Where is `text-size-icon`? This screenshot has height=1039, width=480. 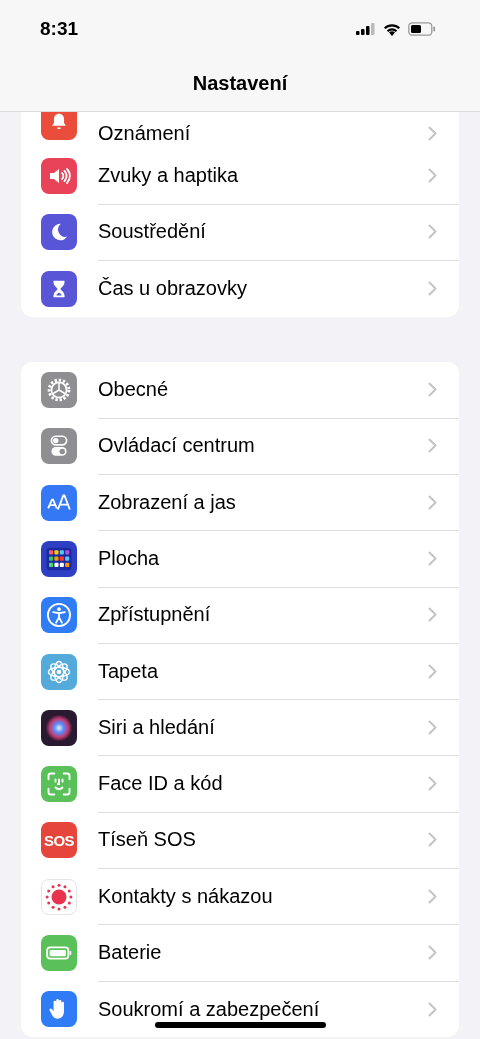
text-size-icon is located at coordinates (59, 502).